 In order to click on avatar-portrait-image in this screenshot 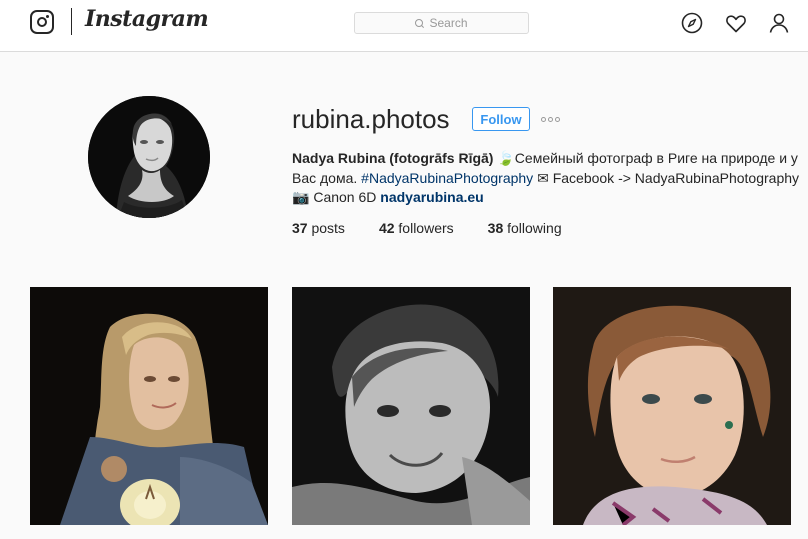, I will do `click(149, 157)`.